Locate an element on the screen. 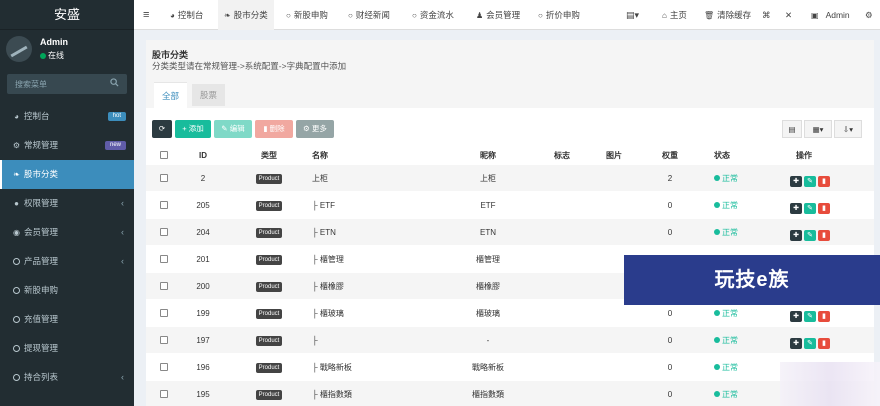 This screenshot has height=406, width=880. tab-funds: ○ 资金流水 is located at coordinates (433, 15).